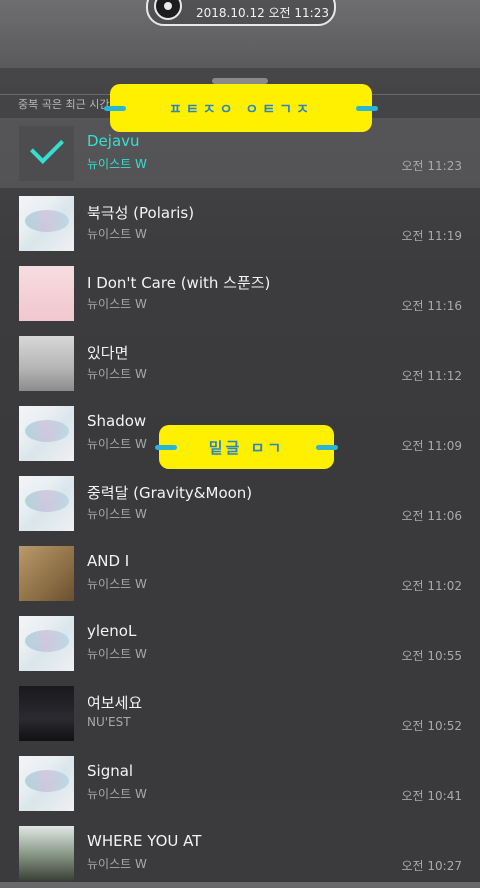  I want to click on played-time: 오전 11:09, so click(431, 446).